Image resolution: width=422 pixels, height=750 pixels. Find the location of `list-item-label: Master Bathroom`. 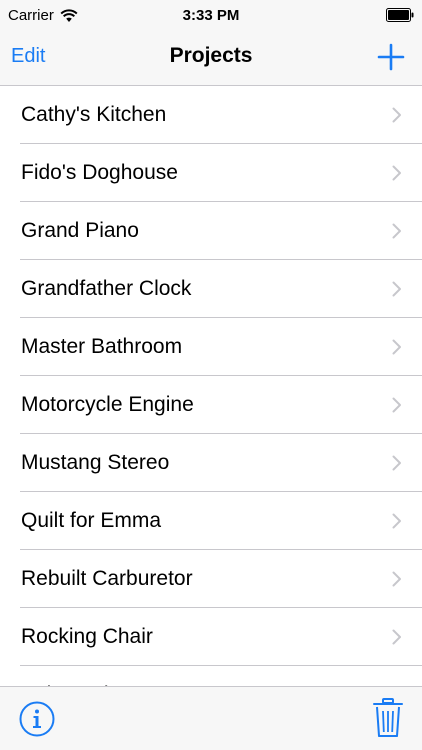

list-item-label: Master Bathroom is located at coordinates (102, 346).